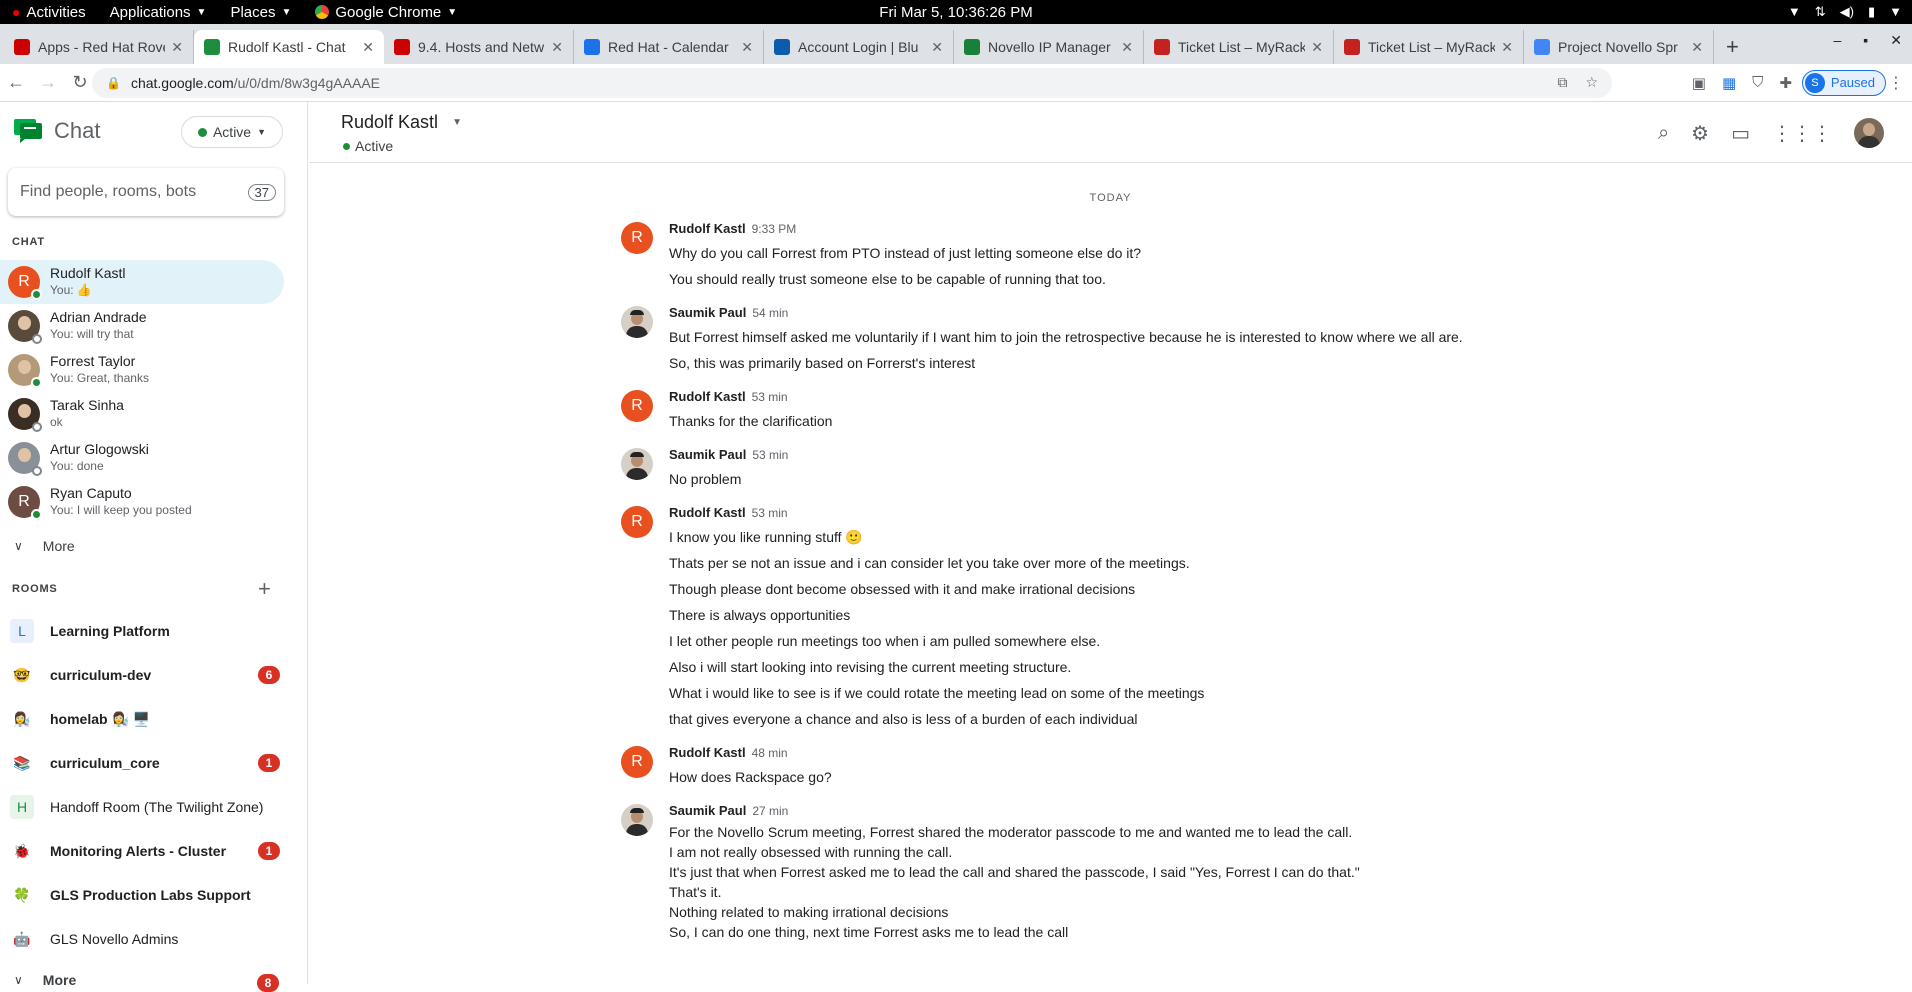  I want to click on search-icon: ⌕, so click(1663, 133).